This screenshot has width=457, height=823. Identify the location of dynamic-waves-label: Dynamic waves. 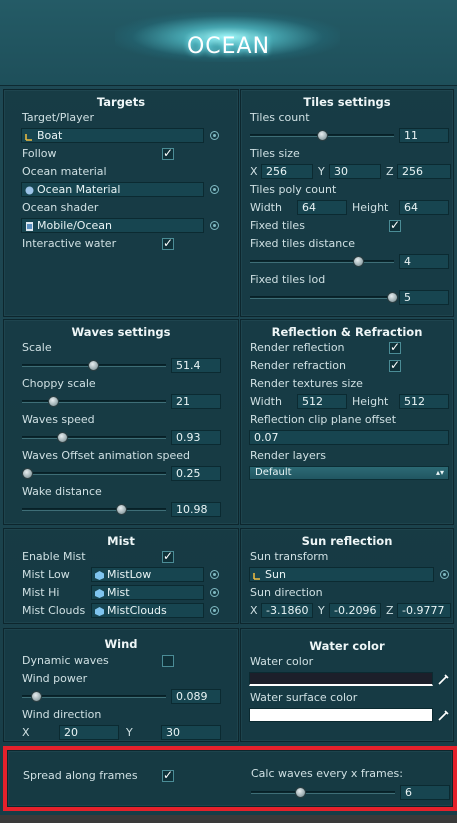
(65, 660).